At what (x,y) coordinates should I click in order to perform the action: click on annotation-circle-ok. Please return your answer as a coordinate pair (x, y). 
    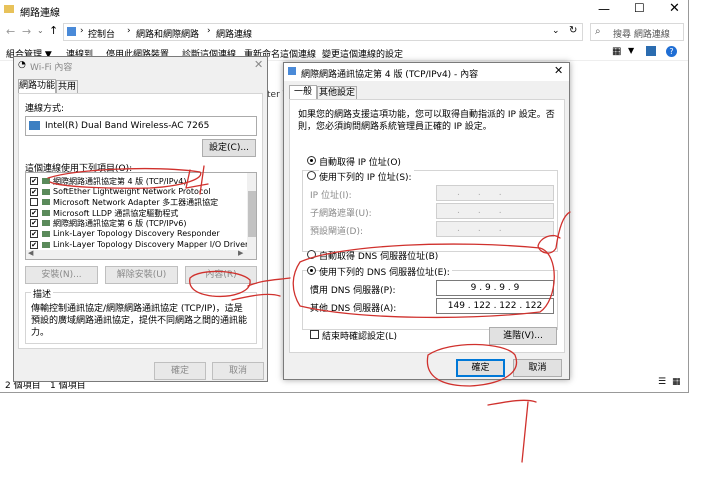
    Looking at the image, I should click on (472, 365).